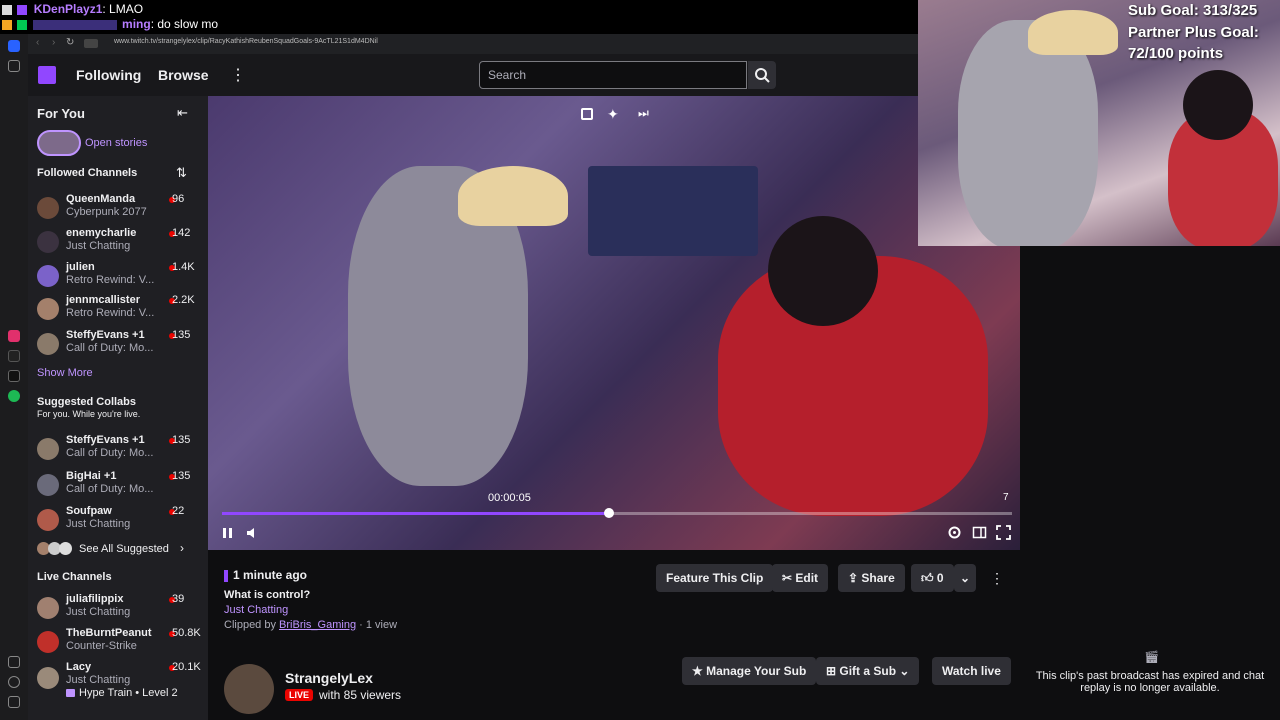 Image resolution: width=1280 pixels, height=720 pixels. I want to click on sidebar-channel: Soufpaw Just Chatting 22, so click(118, 521).